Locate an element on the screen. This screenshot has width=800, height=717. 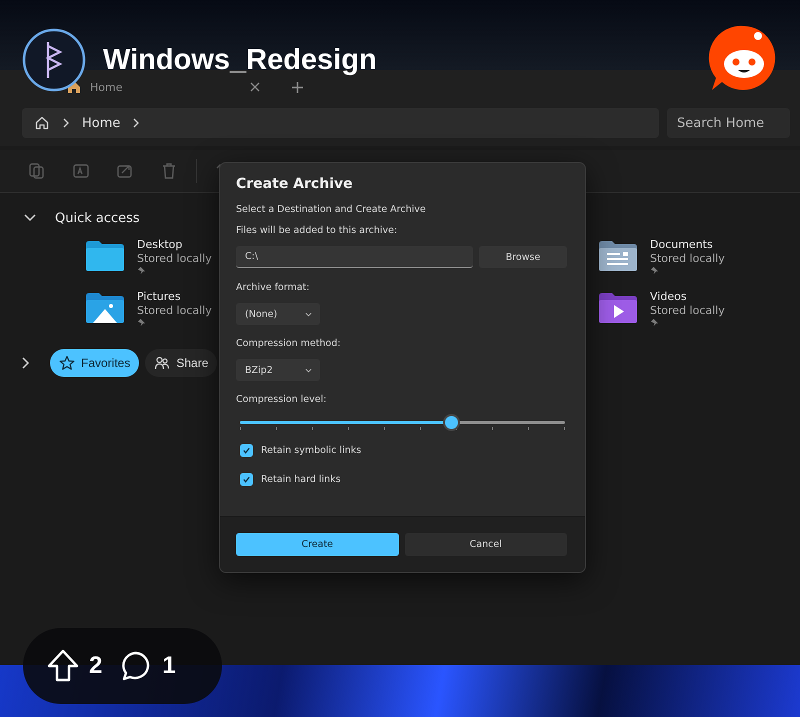
subreddit-logo-icon is located at coordinates (54, 60).